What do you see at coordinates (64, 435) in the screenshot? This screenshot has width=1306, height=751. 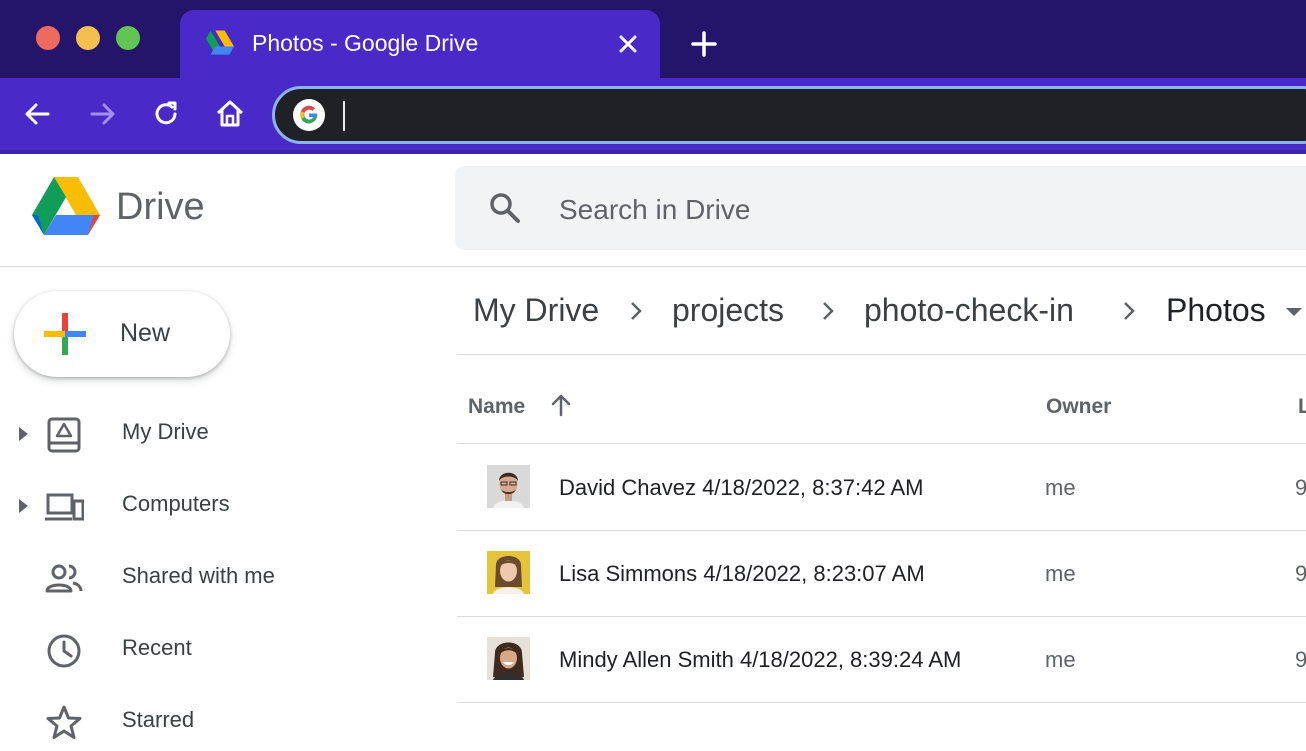 I see `my-drive-icon` at bounding box center [64, 435].